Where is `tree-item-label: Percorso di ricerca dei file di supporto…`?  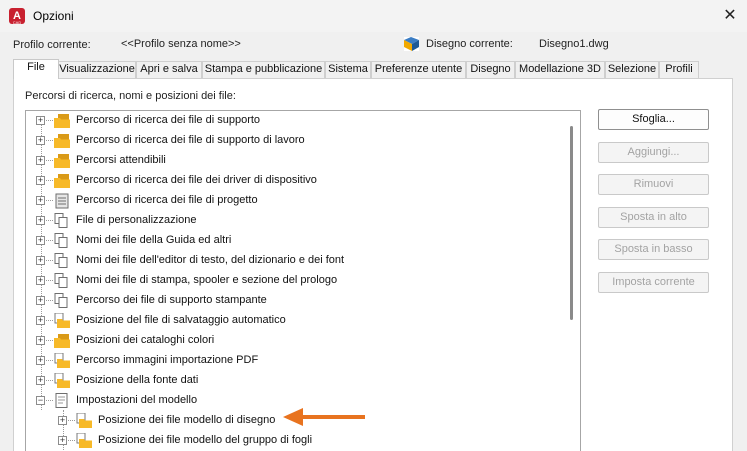
tree-item-label: Percorso di ricerca dei file di supporto… is located at coordinates (190, 140).